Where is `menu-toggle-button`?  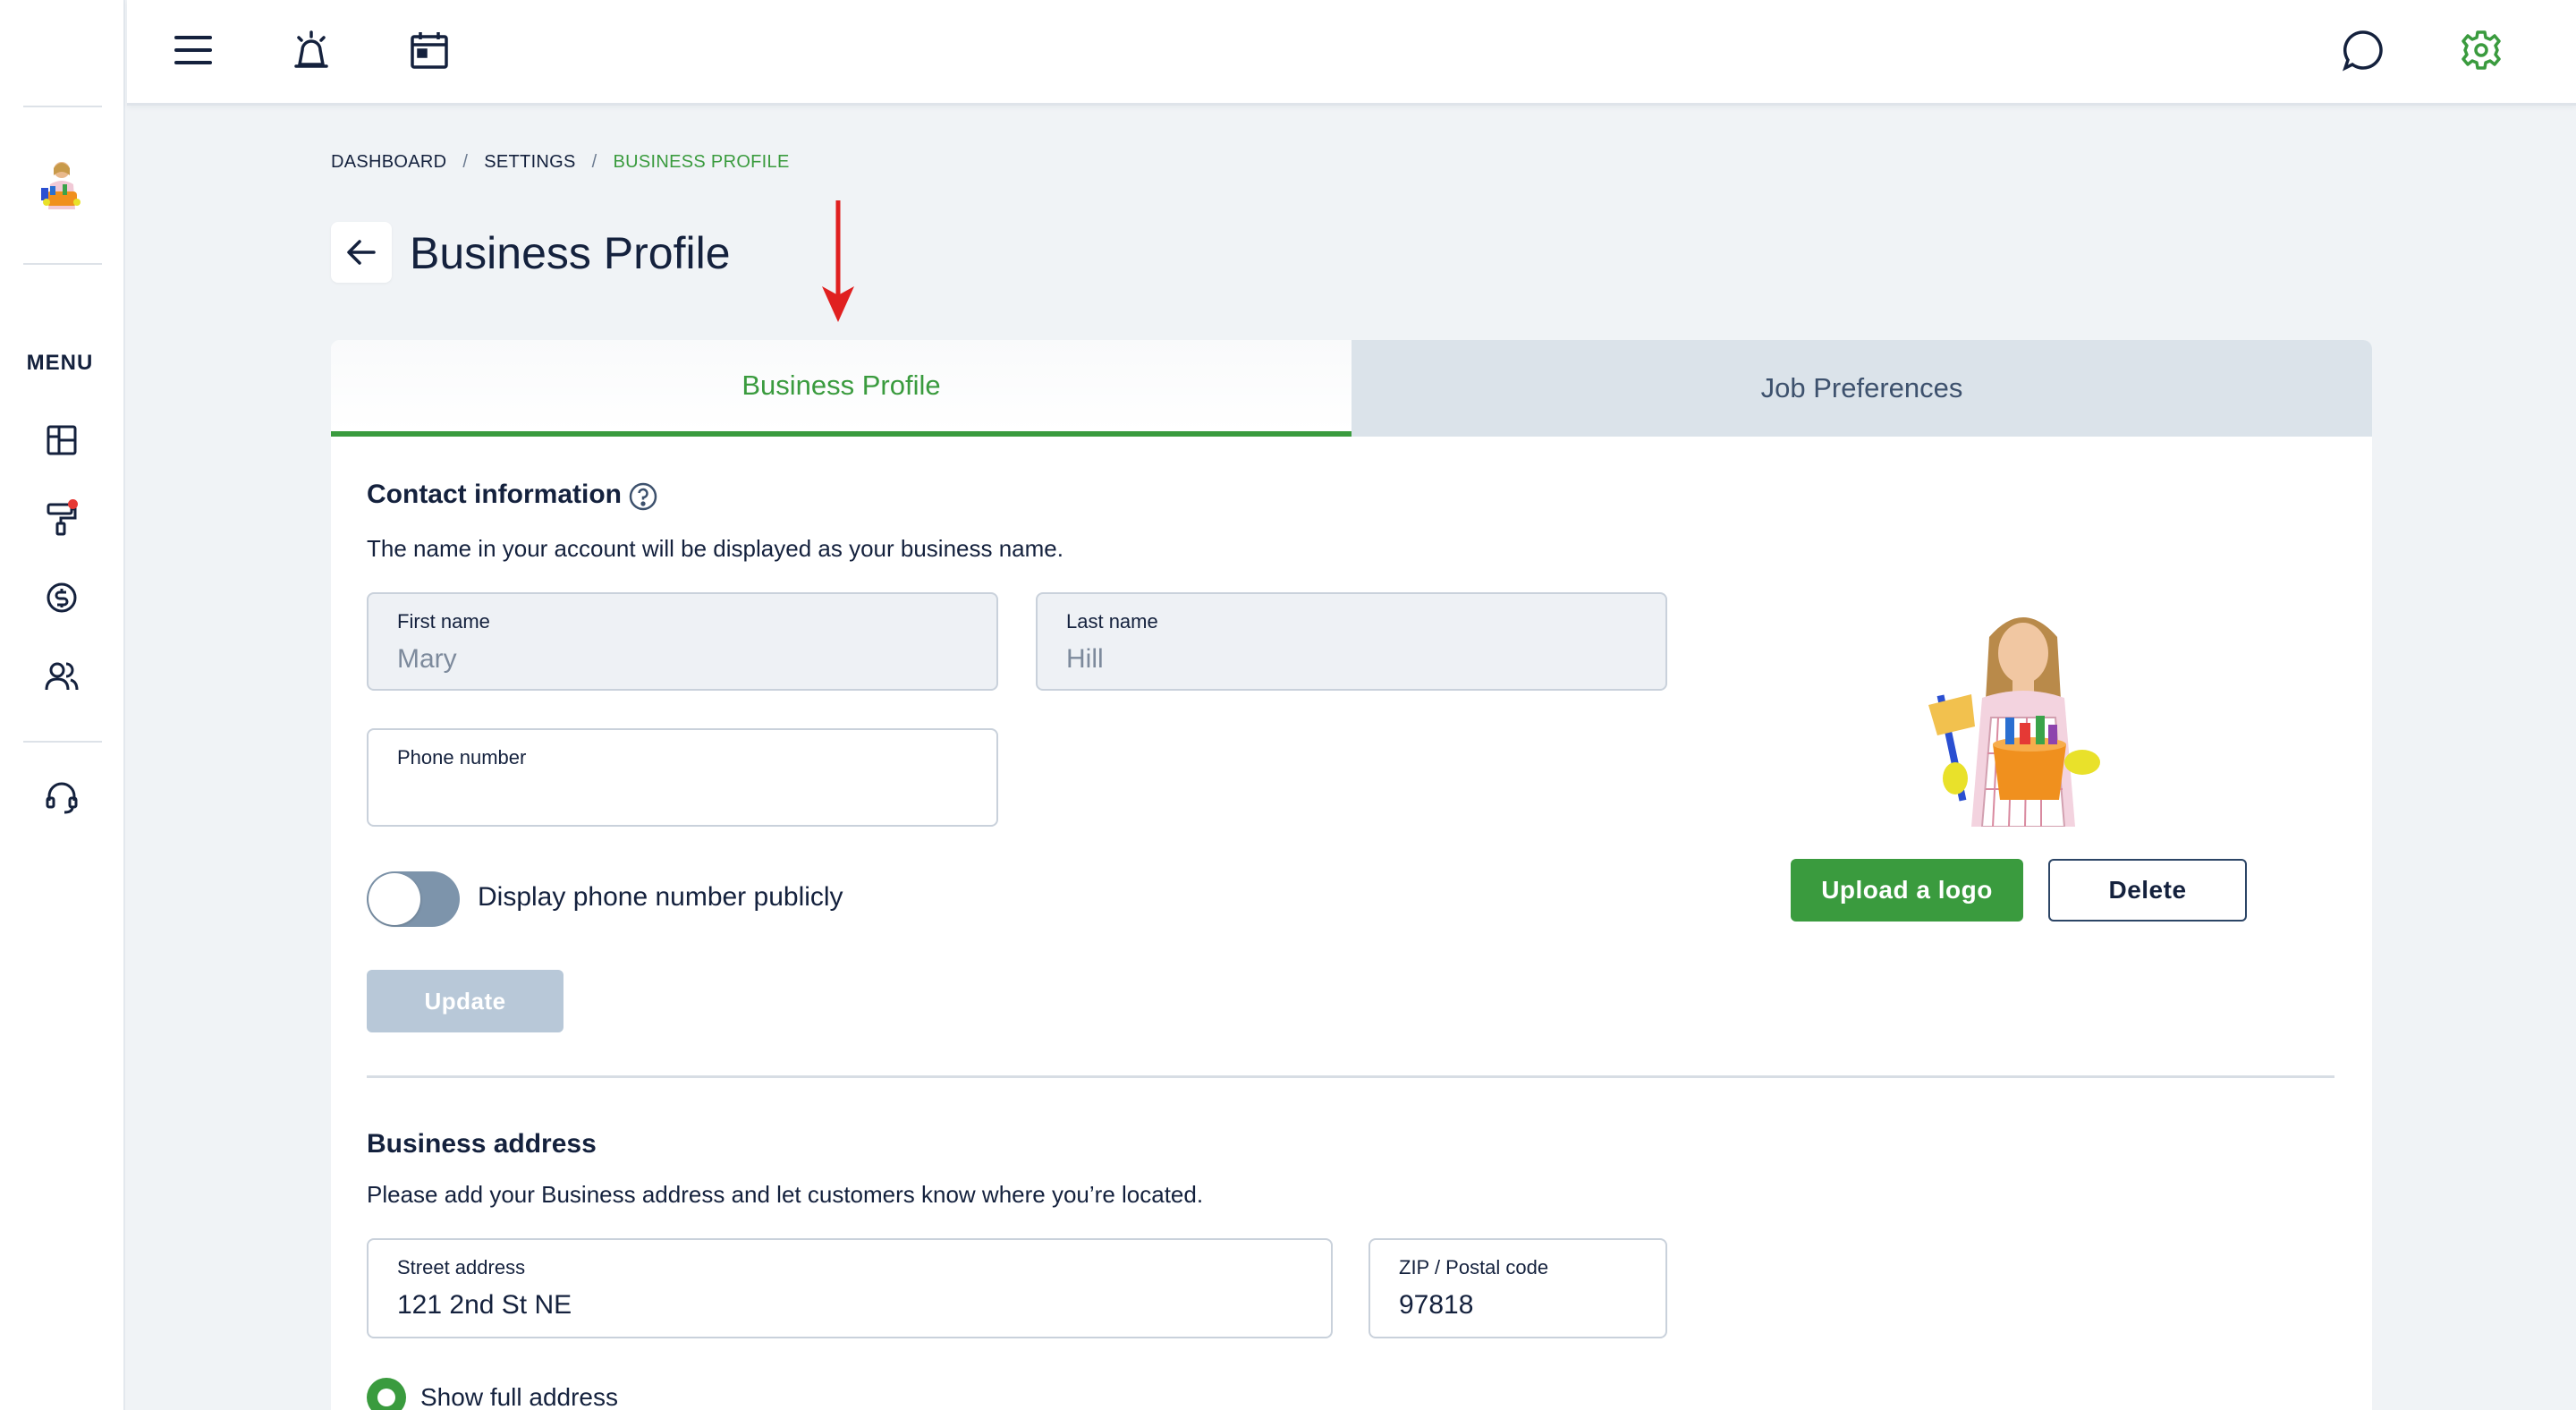
menu-toggle-button is located at coordinates (193, 50).